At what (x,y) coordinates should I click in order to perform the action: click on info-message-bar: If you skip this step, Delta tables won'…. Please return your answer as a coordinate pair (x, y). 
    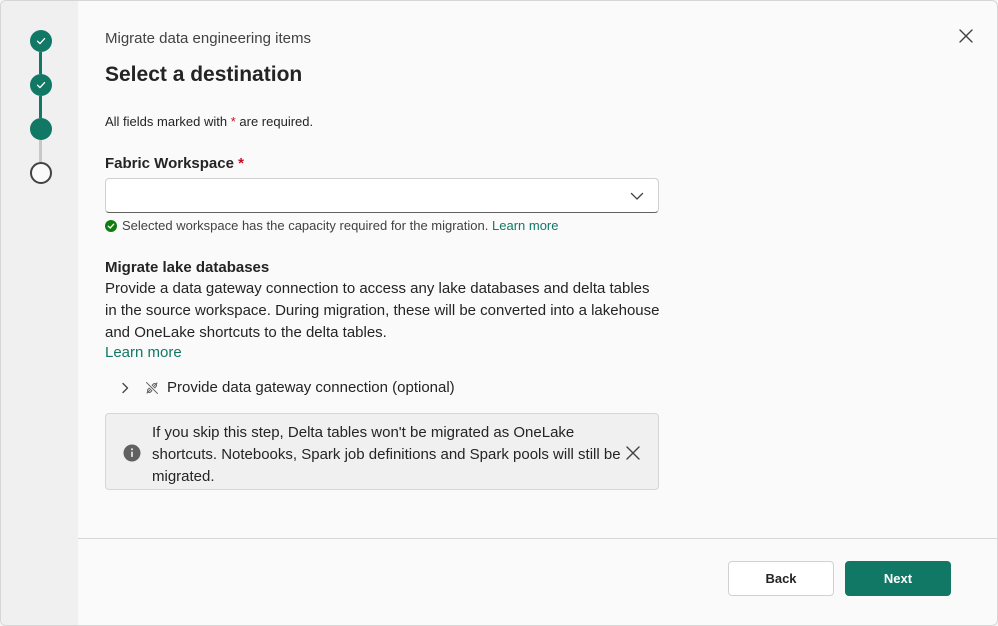
    Looking at the image, I should click on (382, 451).